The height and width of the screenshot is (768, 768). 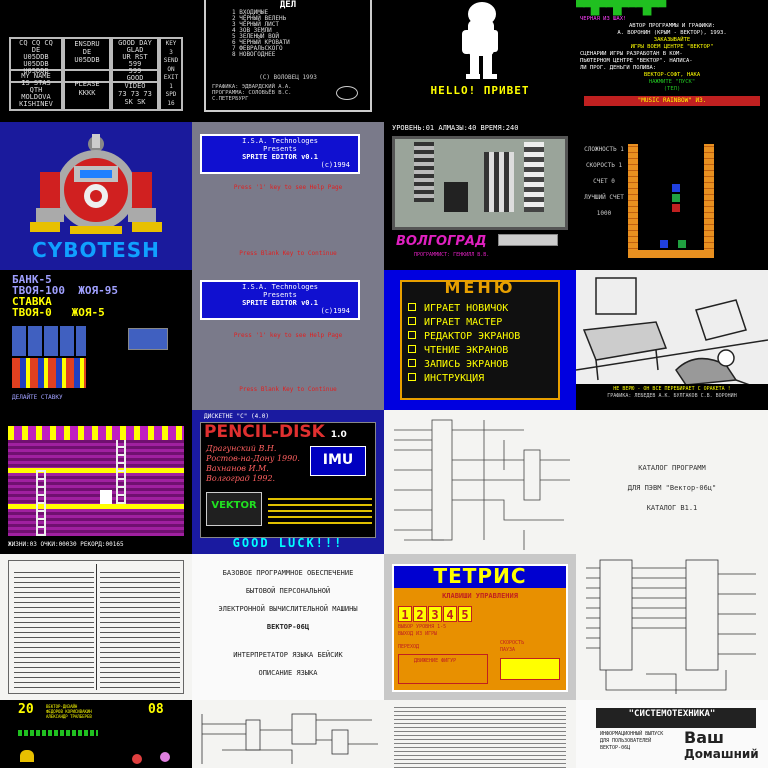 I want to click on tile-cybotesh: CYBOTESH, so click(x=96, y=196).